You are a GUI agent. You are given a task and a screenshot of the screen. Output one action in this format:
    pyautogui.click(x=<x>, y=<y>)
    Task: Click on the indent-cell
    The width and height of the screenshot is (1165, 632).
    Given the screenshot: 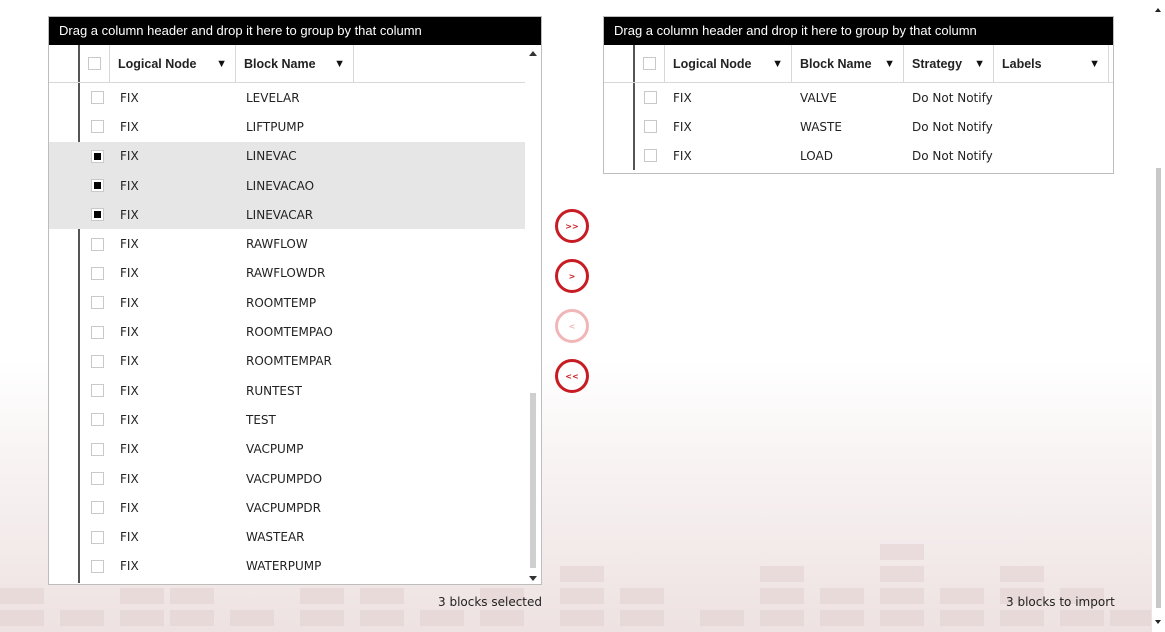 What is the action you would take?
    pyautogui.click(x=65, y=302)
    